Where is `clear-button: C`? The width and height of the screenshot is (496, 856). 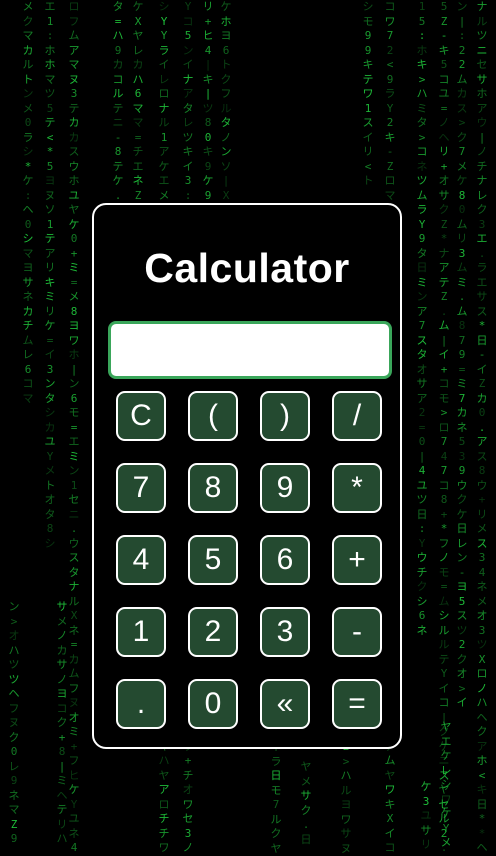 clear-button: C is located at coordinates (141, 416).